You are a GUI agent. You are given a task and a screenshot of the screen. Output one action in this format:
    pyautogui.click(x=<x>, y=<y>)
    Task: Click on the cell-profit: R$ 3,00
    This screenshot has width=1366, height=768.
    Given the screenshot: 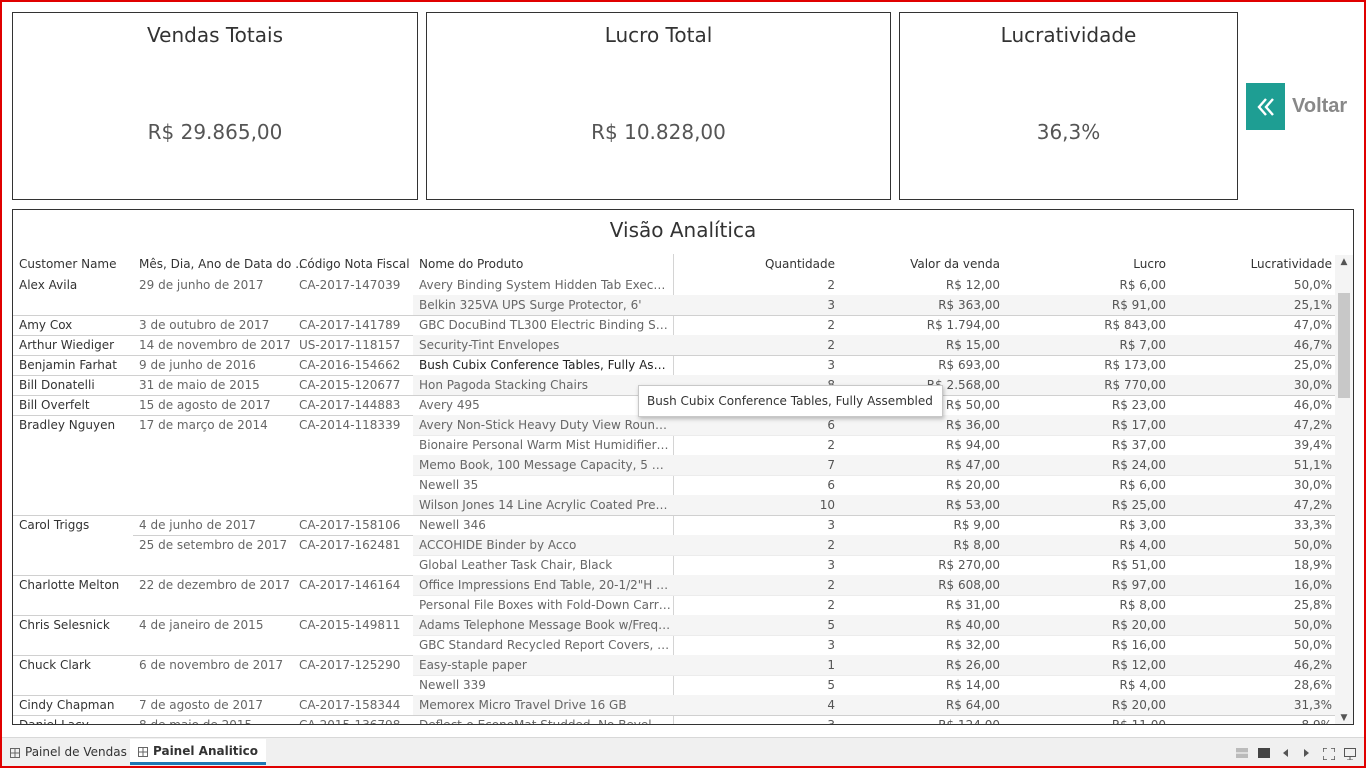 What is the action you would take?
    pyautogui.click(x=1142, y=525)
    